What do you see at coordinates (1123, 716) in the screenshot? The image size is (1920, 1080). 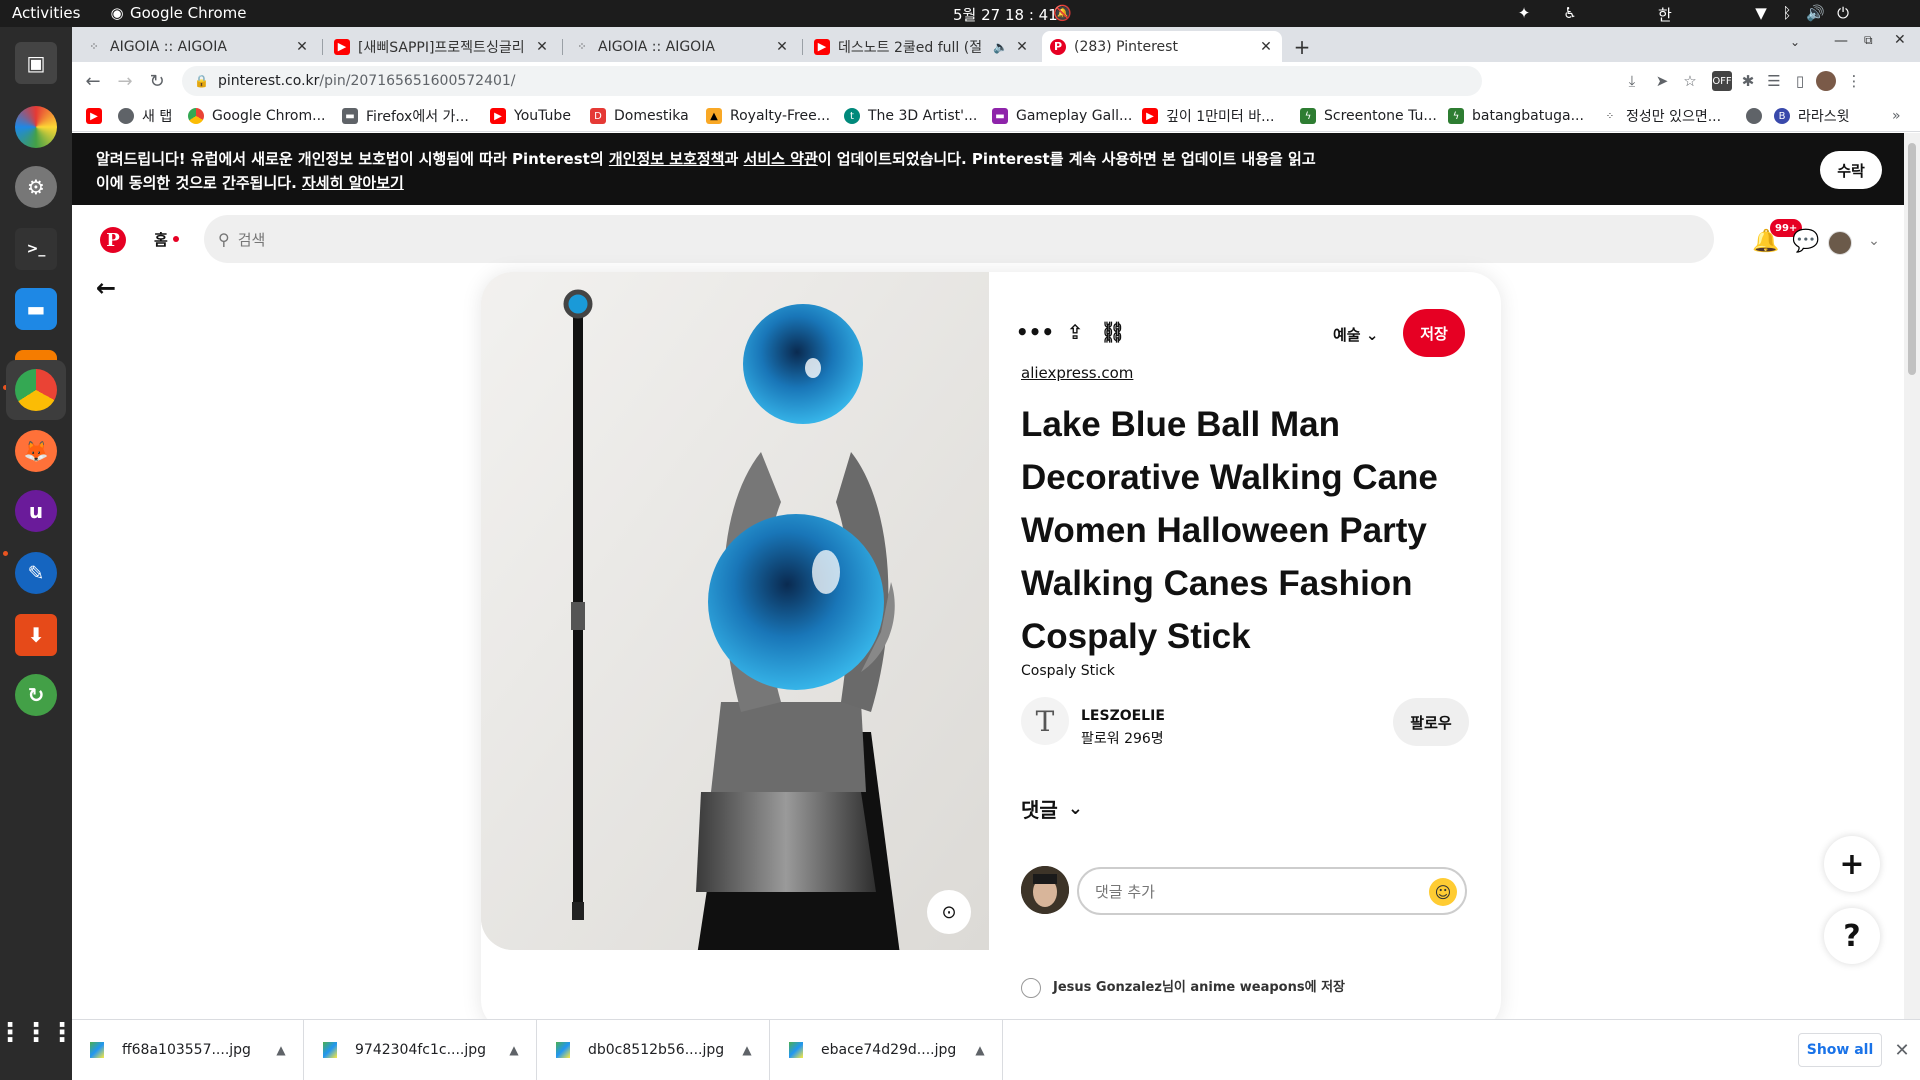 I see `creator-name: LESZOELIE` at bounding box center [1123, 716].